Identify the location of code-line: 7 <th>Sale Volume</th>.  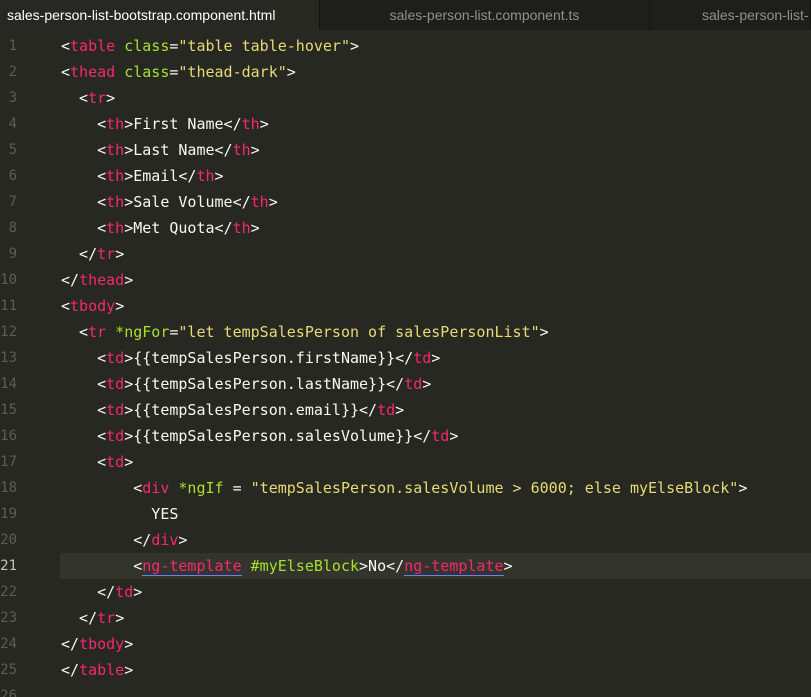
(405, 202).